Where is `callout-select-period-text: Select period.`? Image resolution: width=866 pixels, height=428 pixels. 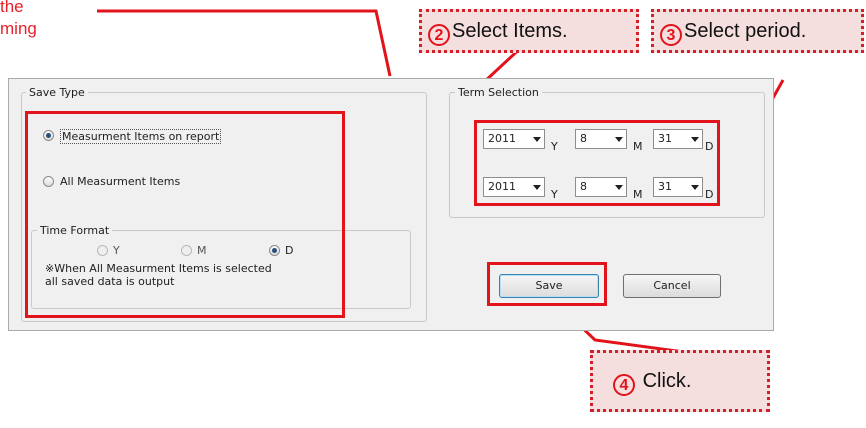 callout-select-period-text: Select period. is located at coordinates (745, 31).